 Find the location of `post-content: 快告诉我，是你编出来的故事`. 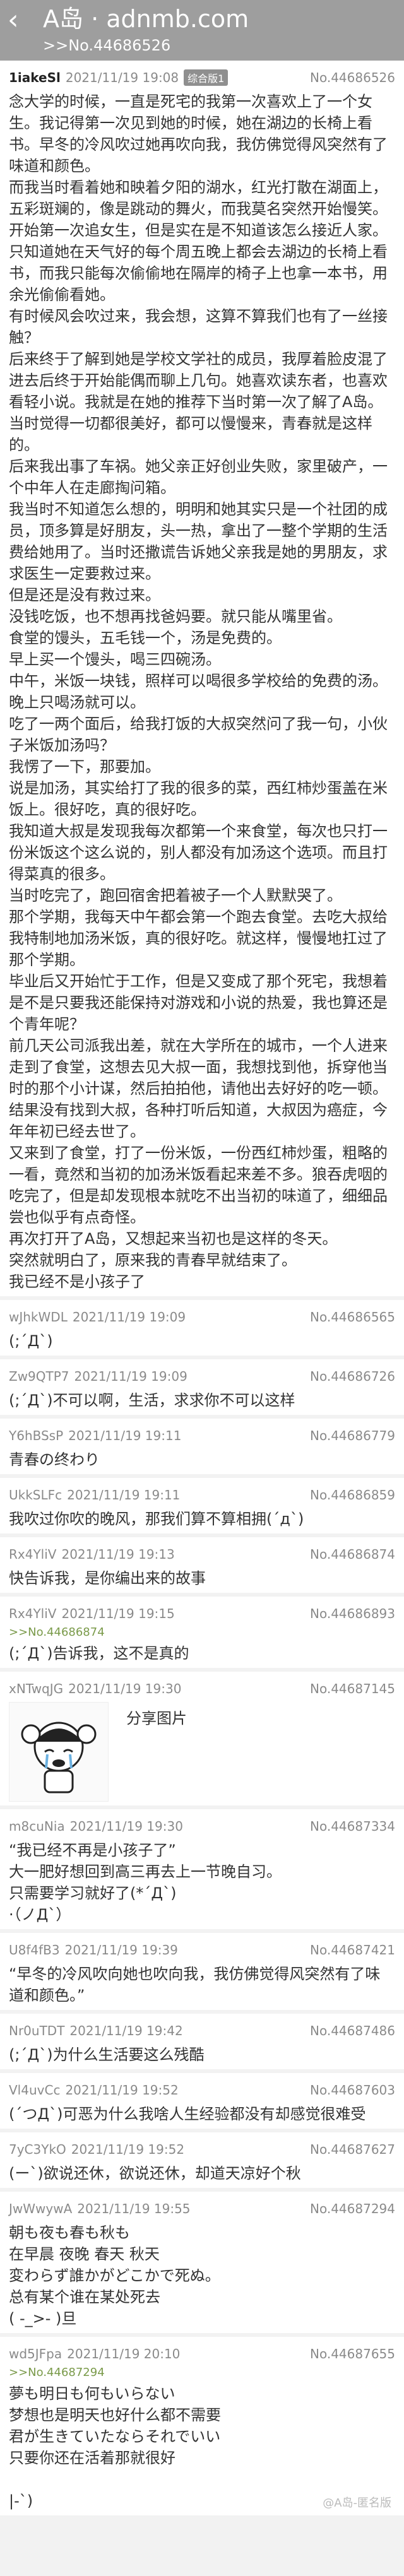

post-content: 快告诉我，是你编出来的故事 is located at coordinates (107, 1578).